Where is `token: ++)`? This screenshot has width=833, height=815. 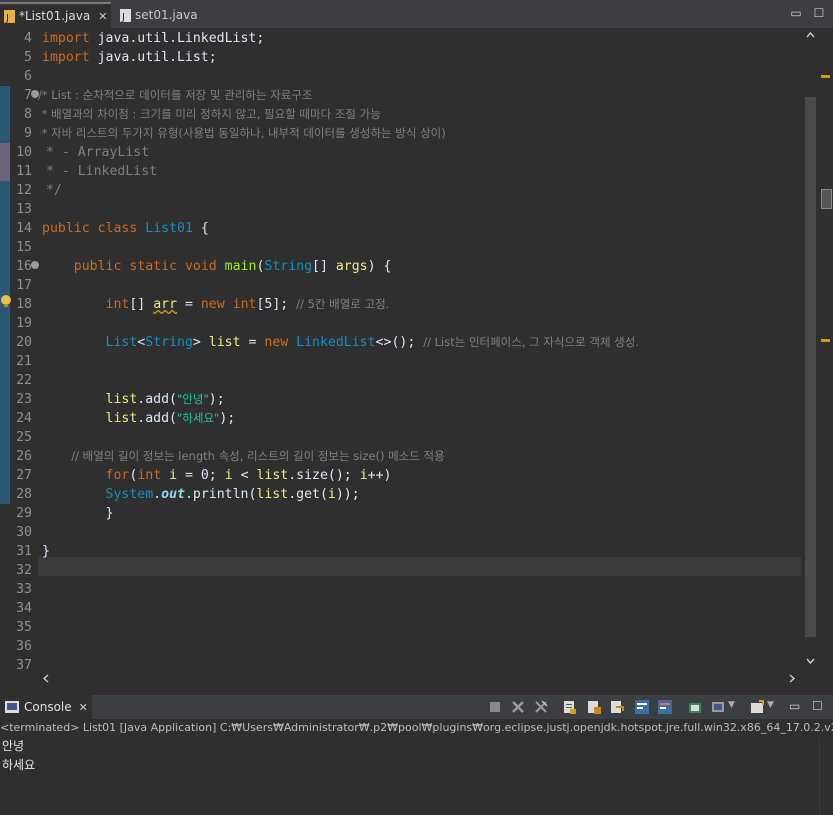
token: ++) is located at coordinates (379, 475).